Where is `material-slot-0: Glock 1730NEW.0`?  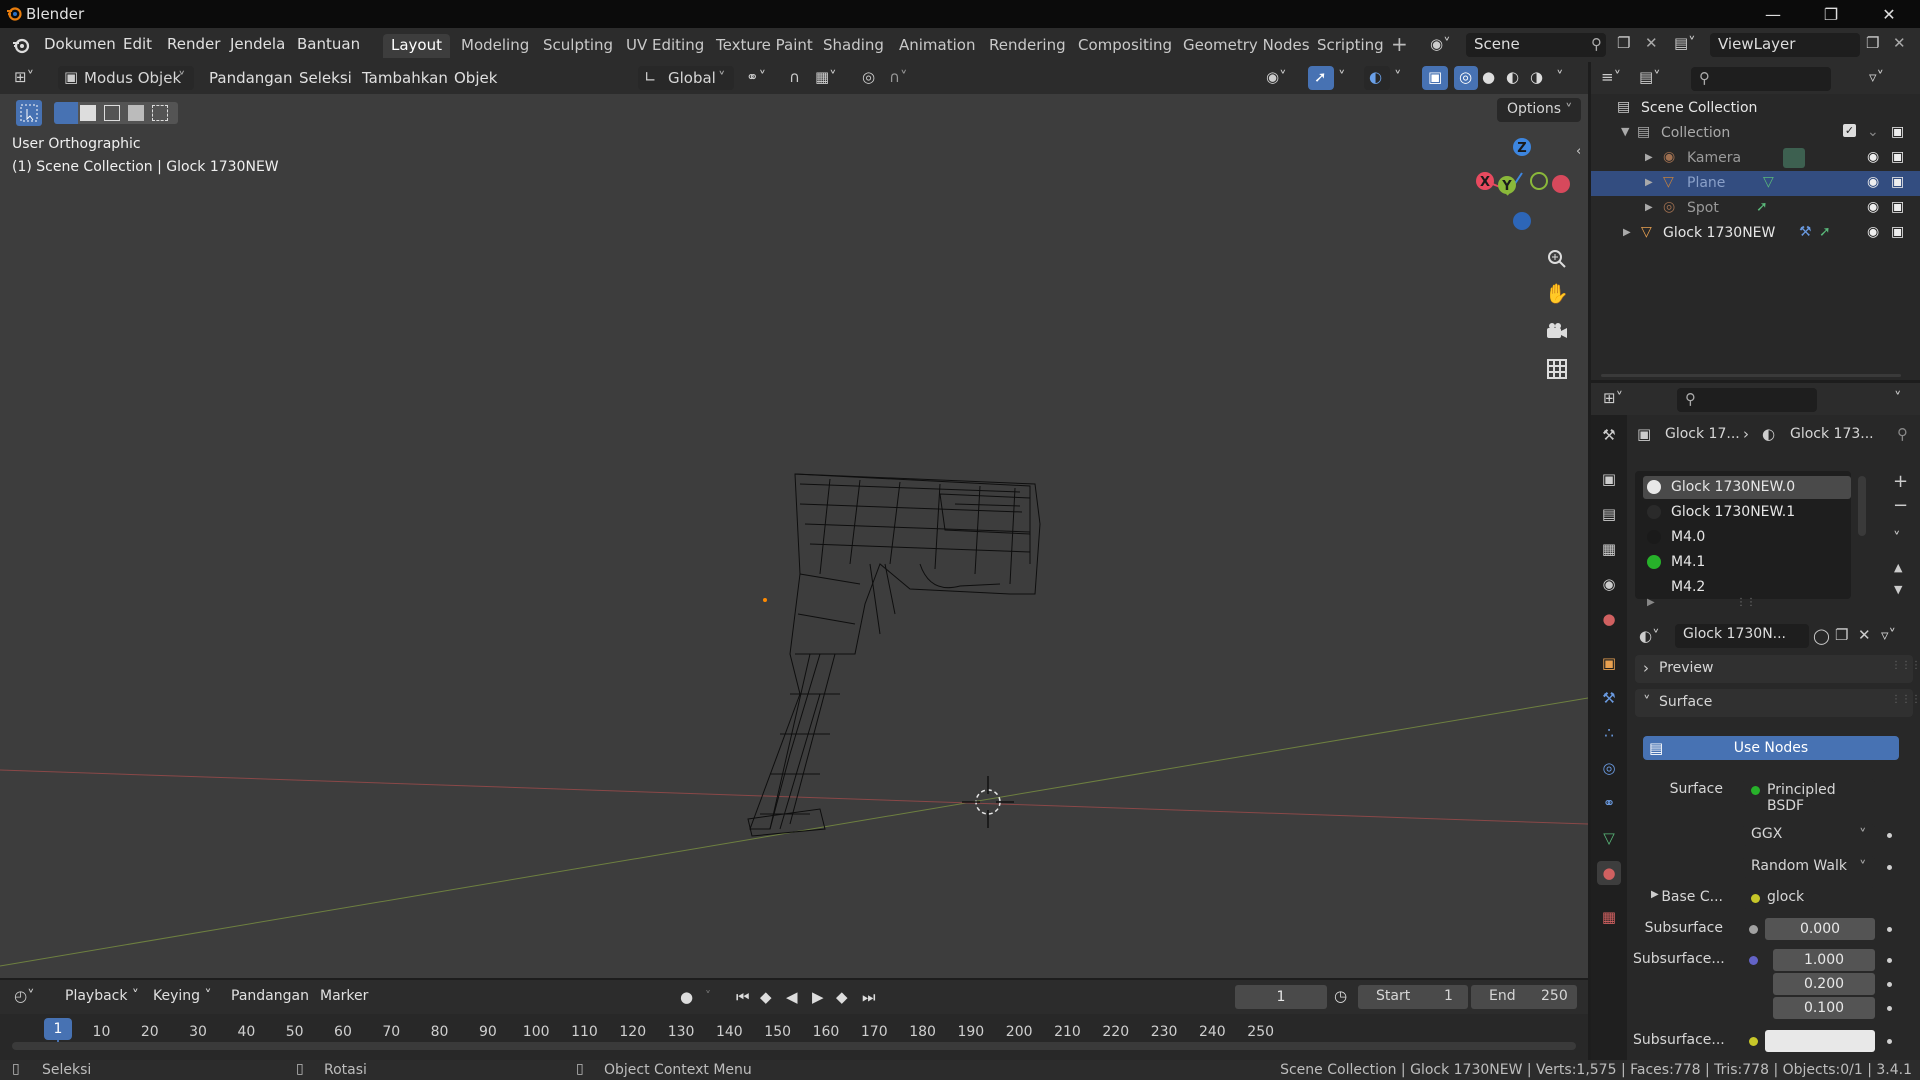
material-slot-0: Glock 1730NEW.0 is located at coordinates (1747, 487).